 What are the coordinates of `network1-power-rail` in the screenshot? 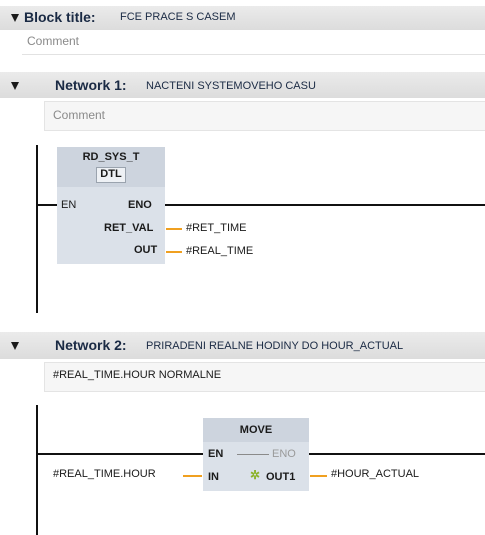 It's located at (37, 229).